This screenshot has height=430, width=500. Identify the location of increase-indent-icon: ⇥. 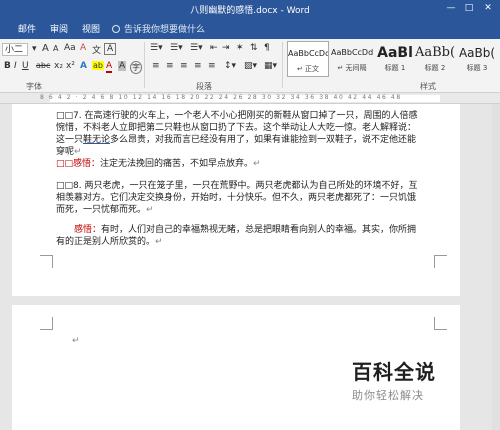
(226, 48).